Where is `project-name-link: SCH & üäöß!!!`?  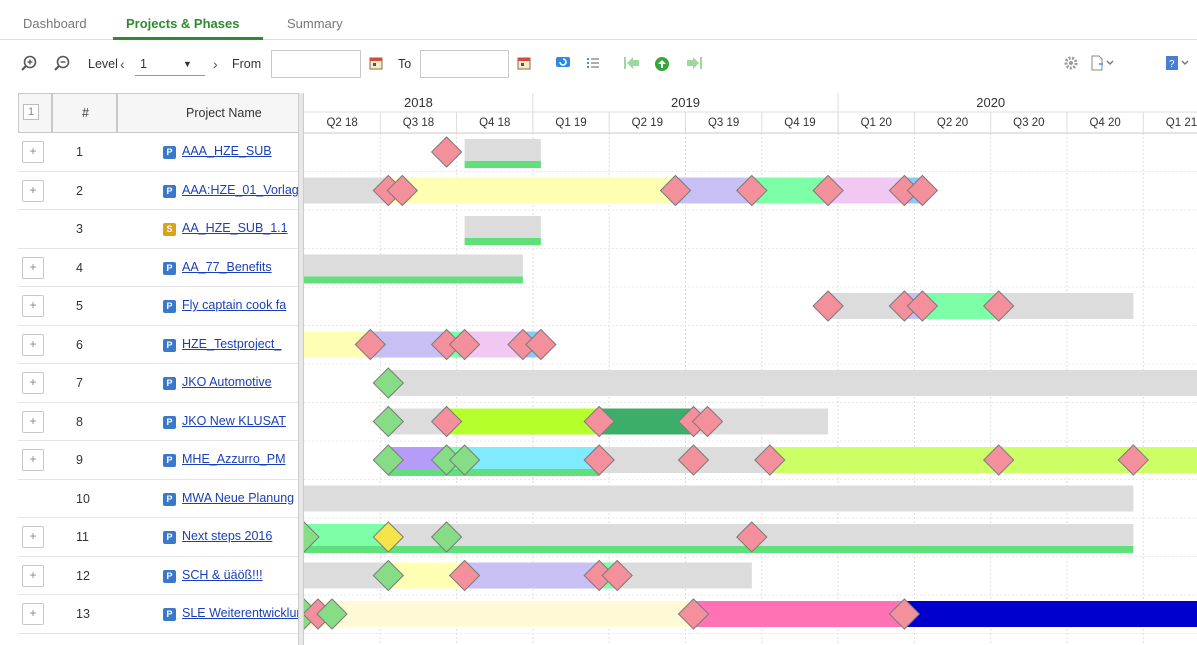 project-name-link: SCH & üäöß!!! is located at coordinates (241, 575).